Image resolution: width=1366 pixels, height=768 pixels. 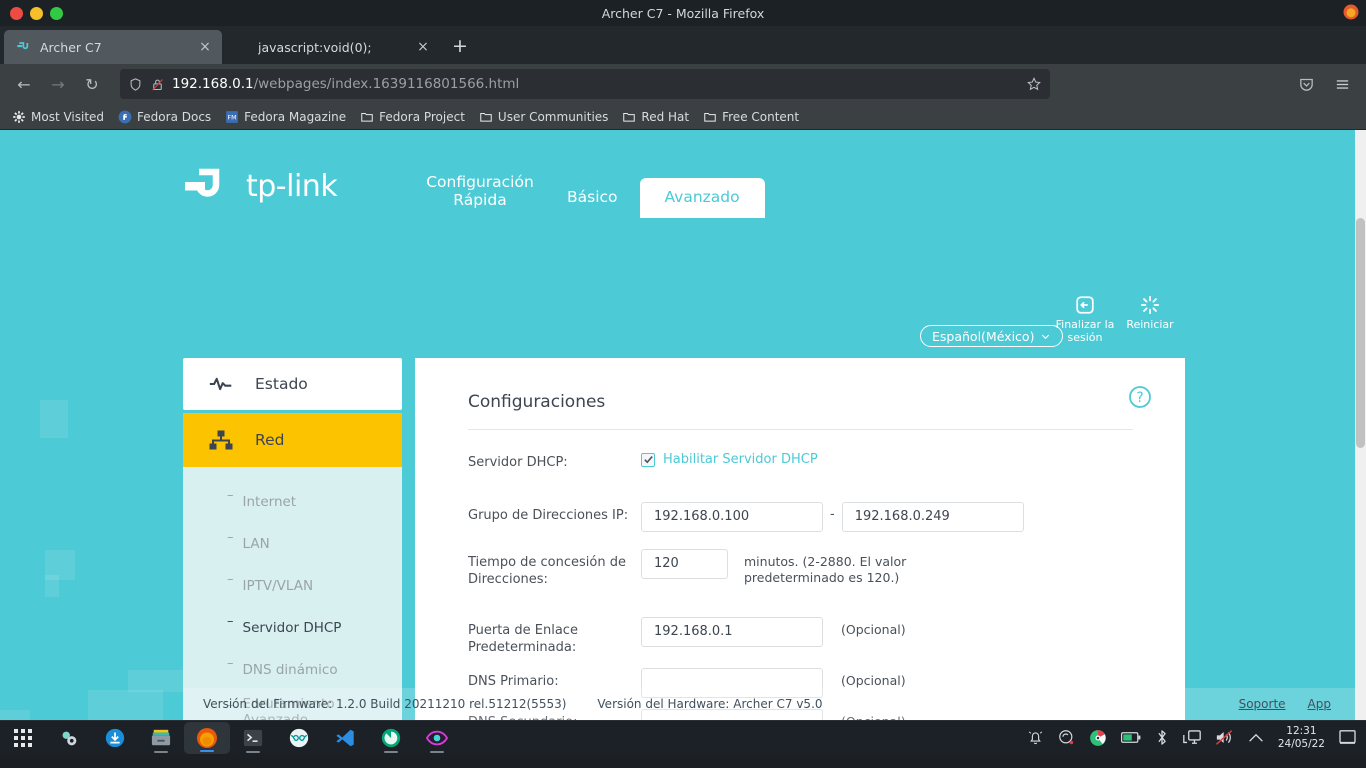 What do you see at coordinates (1150, 313) in the screenshot?
I see `reboot-button: Reiniciar` at bounding box center [1150, 313].